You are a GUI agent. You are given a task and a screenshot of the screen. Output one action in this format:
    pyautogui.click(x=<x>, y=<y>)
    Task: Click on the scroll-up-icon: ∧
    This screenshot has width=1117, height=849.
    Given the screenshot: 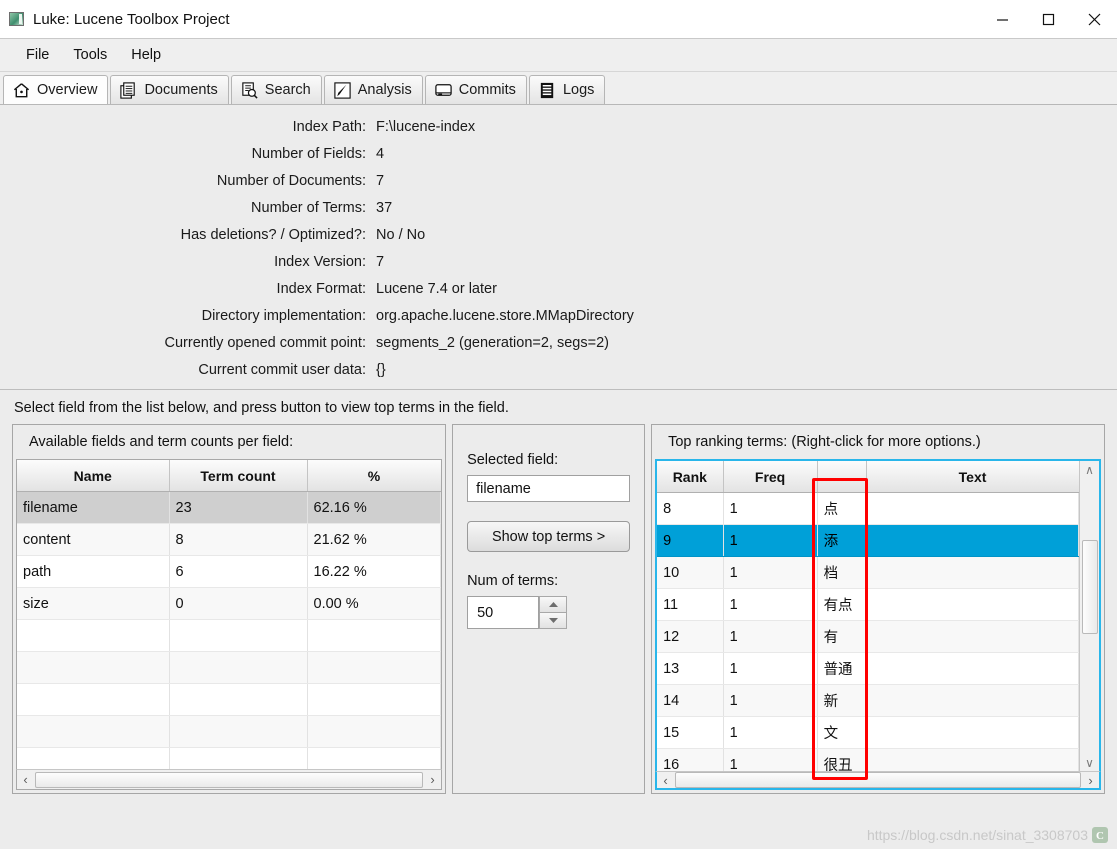 What is the action you would take?
    pyautogui.click(x=1089, y=469)
    